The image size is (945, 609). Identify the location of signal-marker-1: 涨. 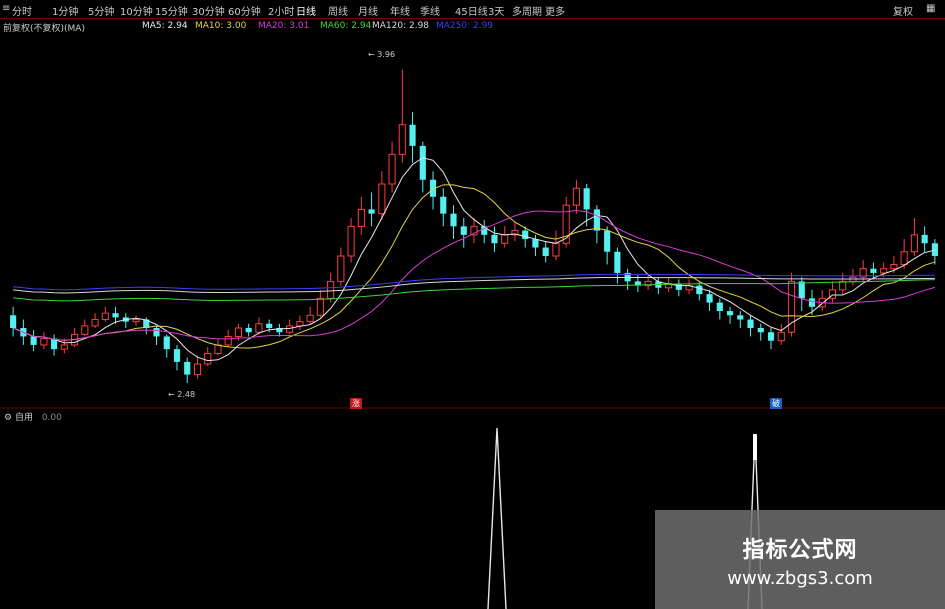
(356, 403).